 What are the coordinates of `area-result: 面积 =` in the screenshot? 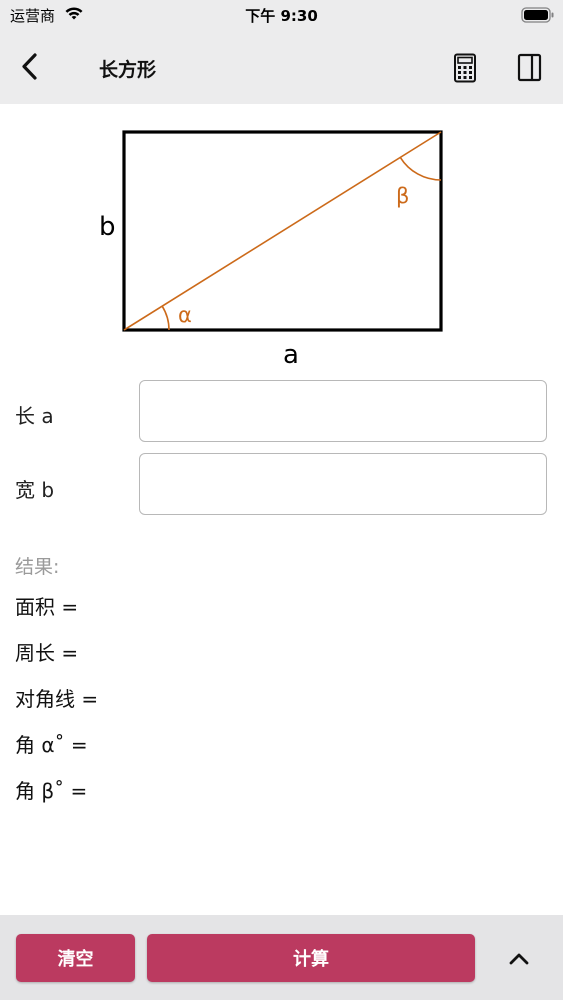 It's located at (47, 607).